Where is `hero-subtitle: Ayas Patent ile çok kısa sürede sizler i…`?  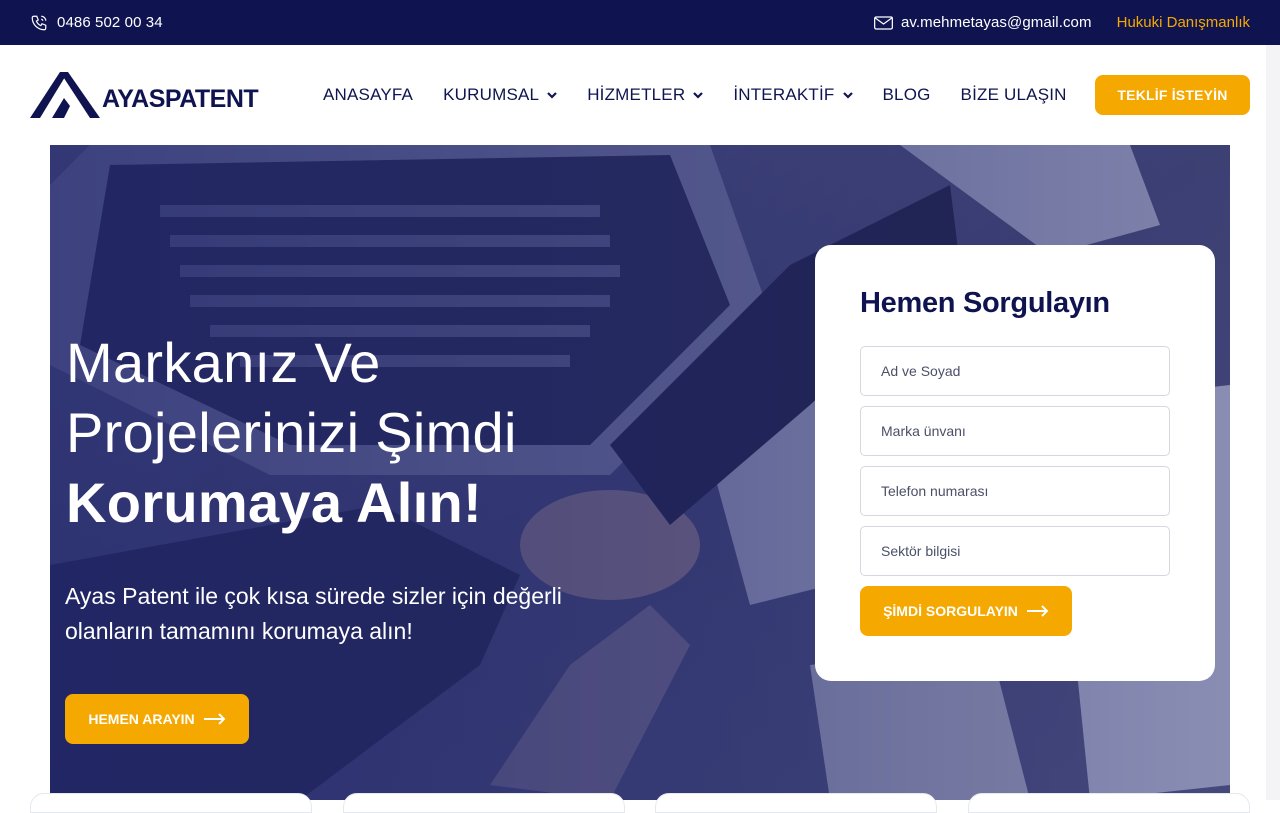 hero-subtitle: Ayas Patent ile çok kısa sürede sizler i… is located at coordinates (313, 613).